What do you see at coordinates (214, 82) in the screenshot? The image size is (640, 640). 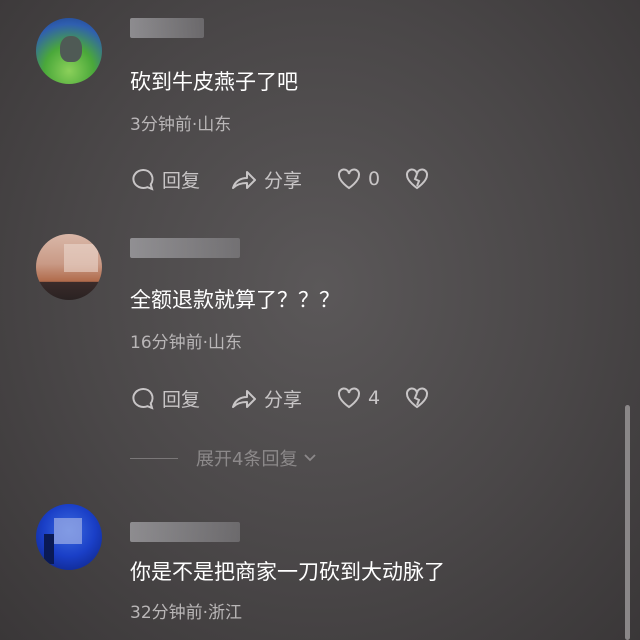 I see `comment-text: 砍到牛皮燕子了吧` at bounding box center [214, 82].